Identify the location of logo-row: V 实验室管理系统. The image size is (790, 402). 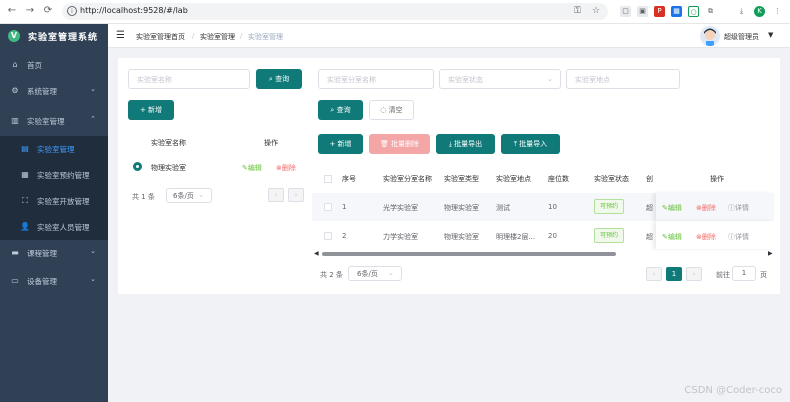
(54, 36).